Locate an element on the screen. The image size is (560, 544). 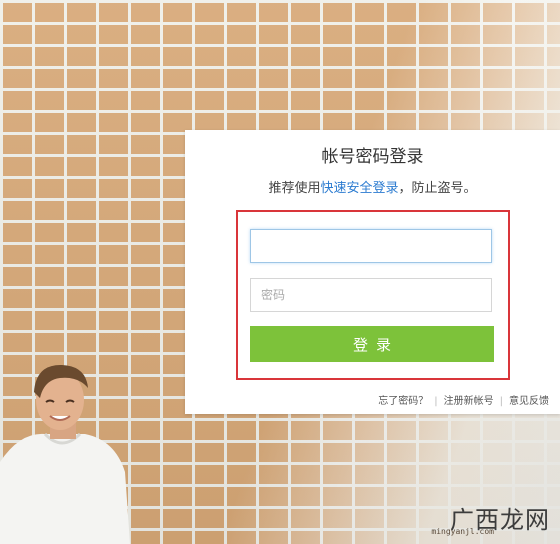
login-button: 登录 is located at coordinates (372, 344).